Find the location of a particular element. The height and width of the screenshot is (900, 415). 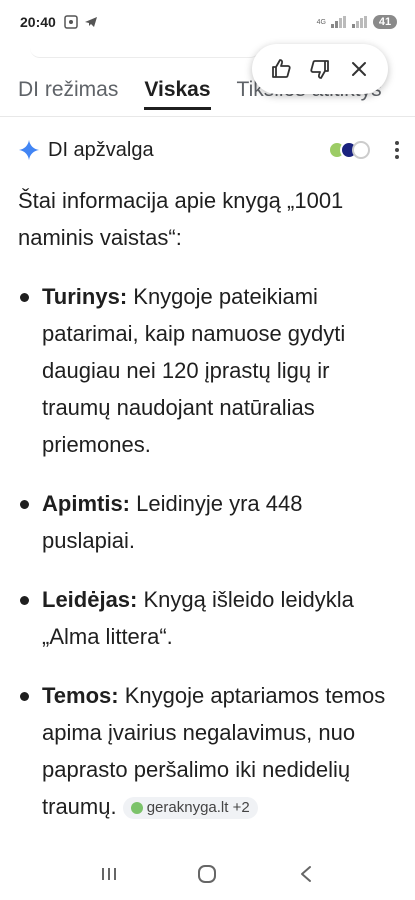

source-favicon-icon is located at coordinates (136, 808).